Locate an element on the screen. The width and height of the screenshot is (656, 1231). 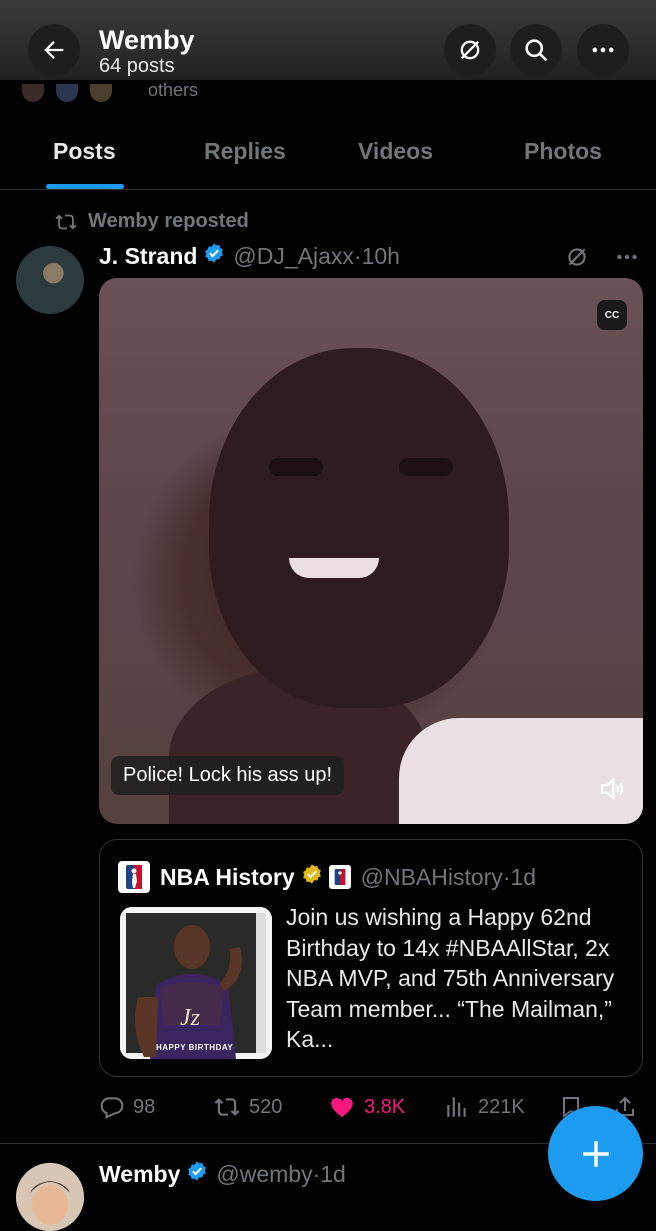
video-caption: Police! Lock his ass up! is located at coordinates (227, 775).